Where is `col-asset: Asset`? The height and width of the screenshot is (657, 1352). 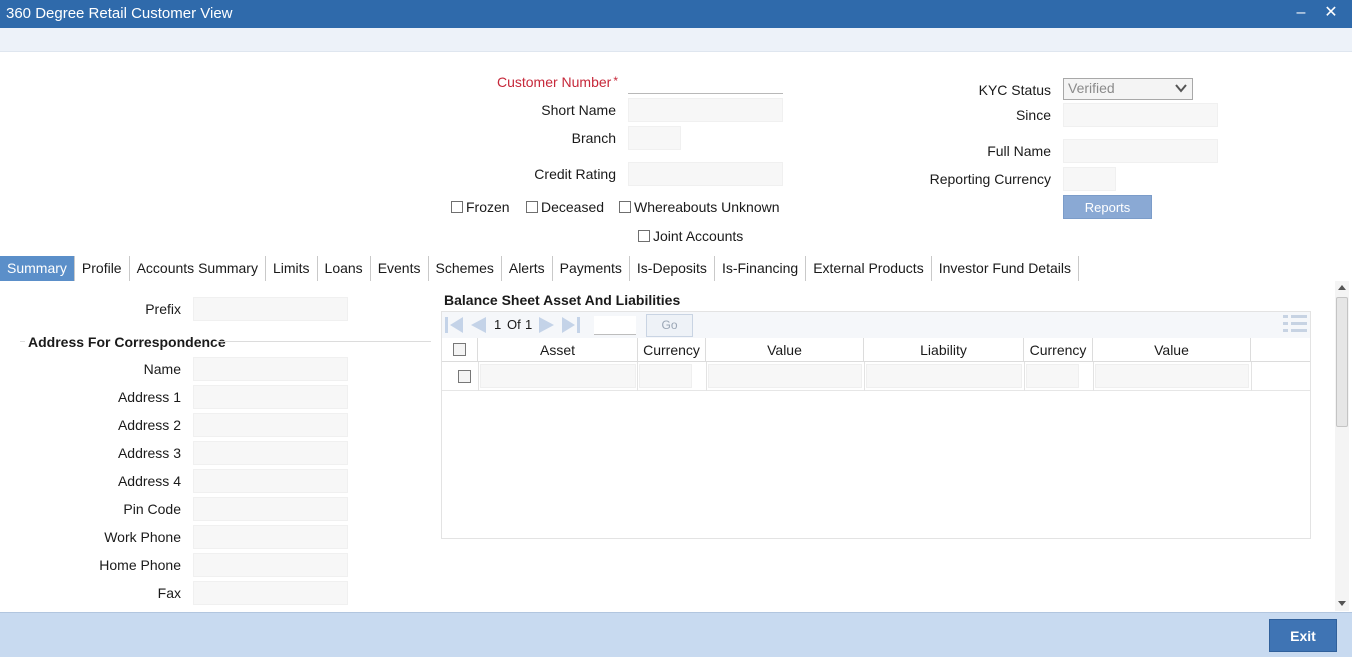 col-asset: Asset is located at coordinates (558, 350).